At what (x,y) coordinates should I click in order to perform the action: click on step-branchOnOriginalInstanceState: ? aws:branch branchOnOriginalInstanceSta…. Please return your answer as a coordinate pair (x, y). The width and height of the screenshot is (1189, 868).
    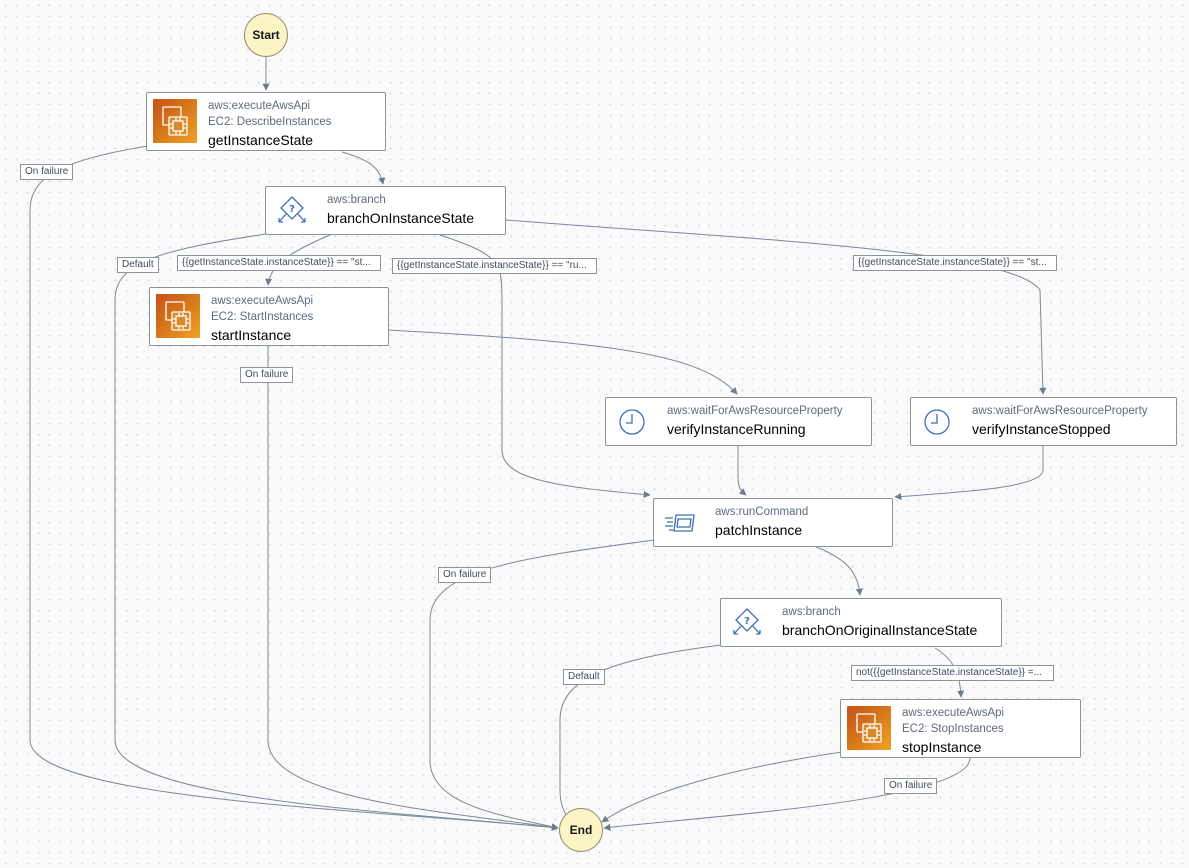
    Looking at the image, I should click on (861, 622).